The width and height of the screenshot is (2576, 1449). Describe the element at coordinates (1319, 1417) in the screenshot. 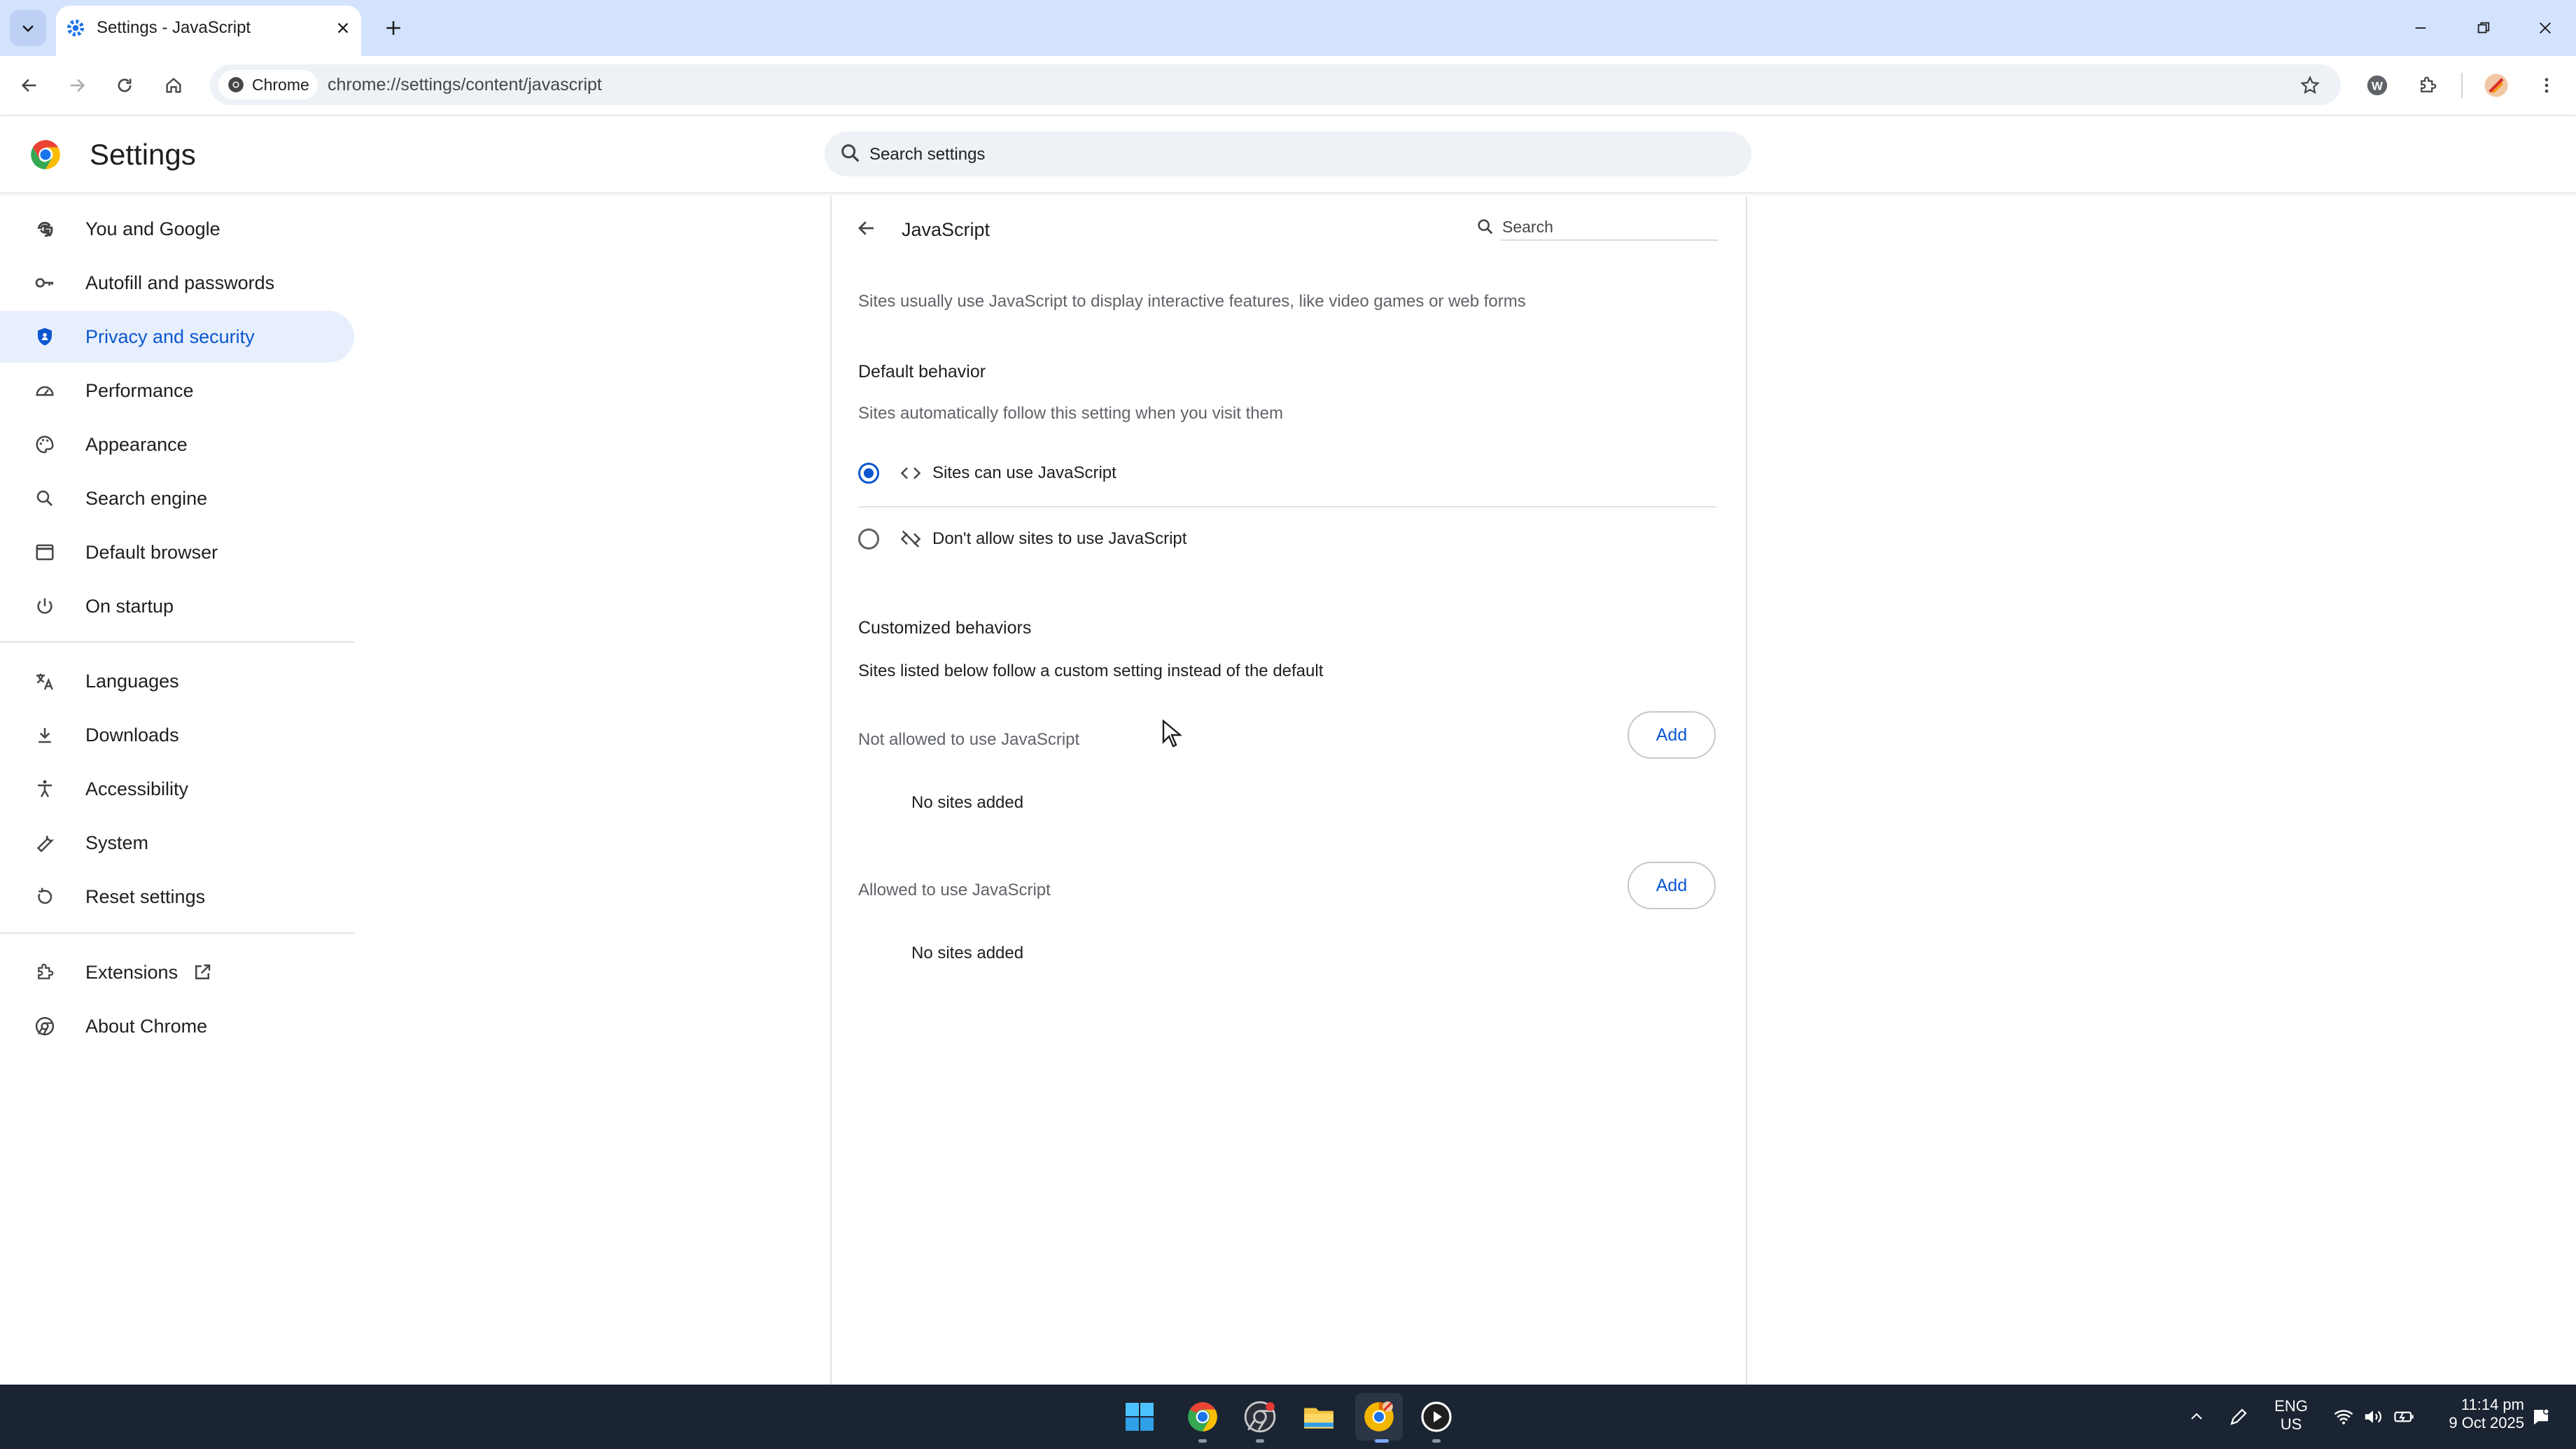

I see `taskbar-file-explorer` at that location.